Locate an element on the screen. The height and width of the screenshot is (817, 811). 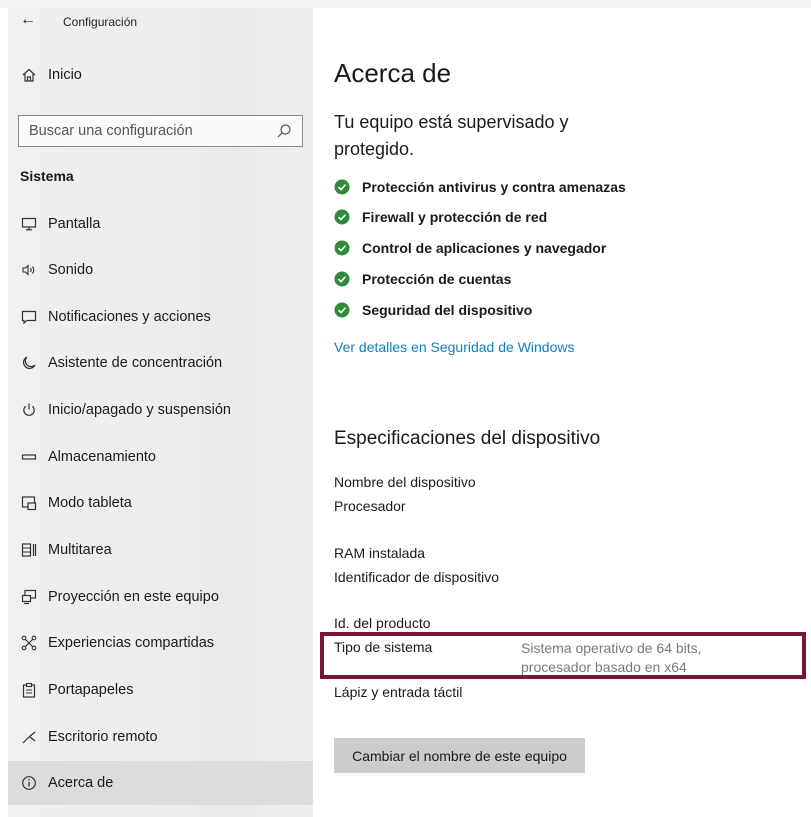
sidebar-item-label: Inicio/apagado y suspensión is located at coordinates (139, 410).